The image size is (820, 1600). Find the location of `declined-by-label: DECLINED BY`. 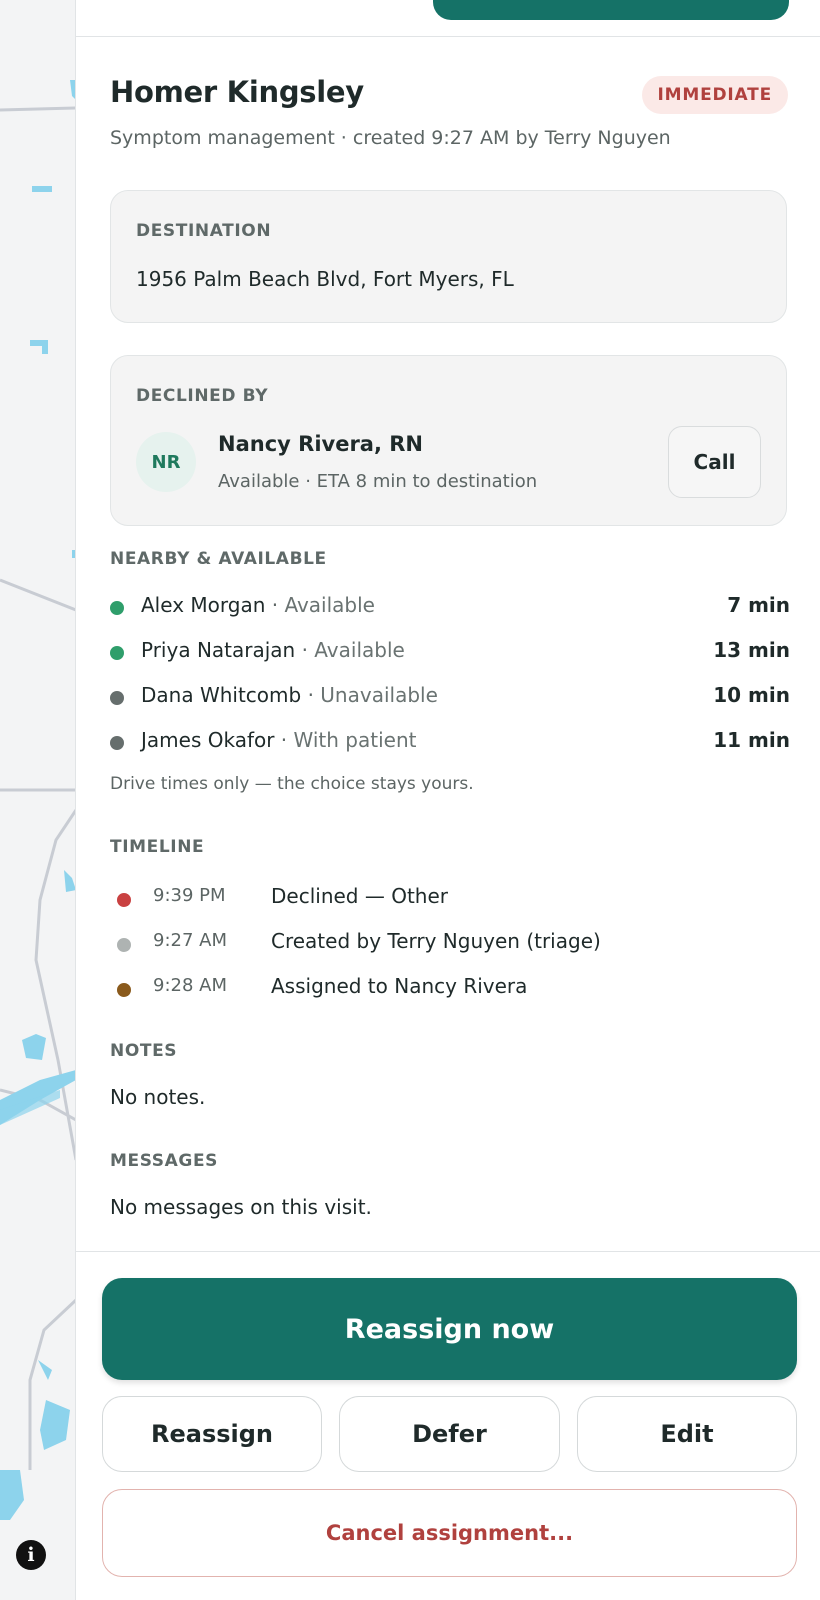

declined-by-label: DECLINED BY is located at coordinates (202, 396).